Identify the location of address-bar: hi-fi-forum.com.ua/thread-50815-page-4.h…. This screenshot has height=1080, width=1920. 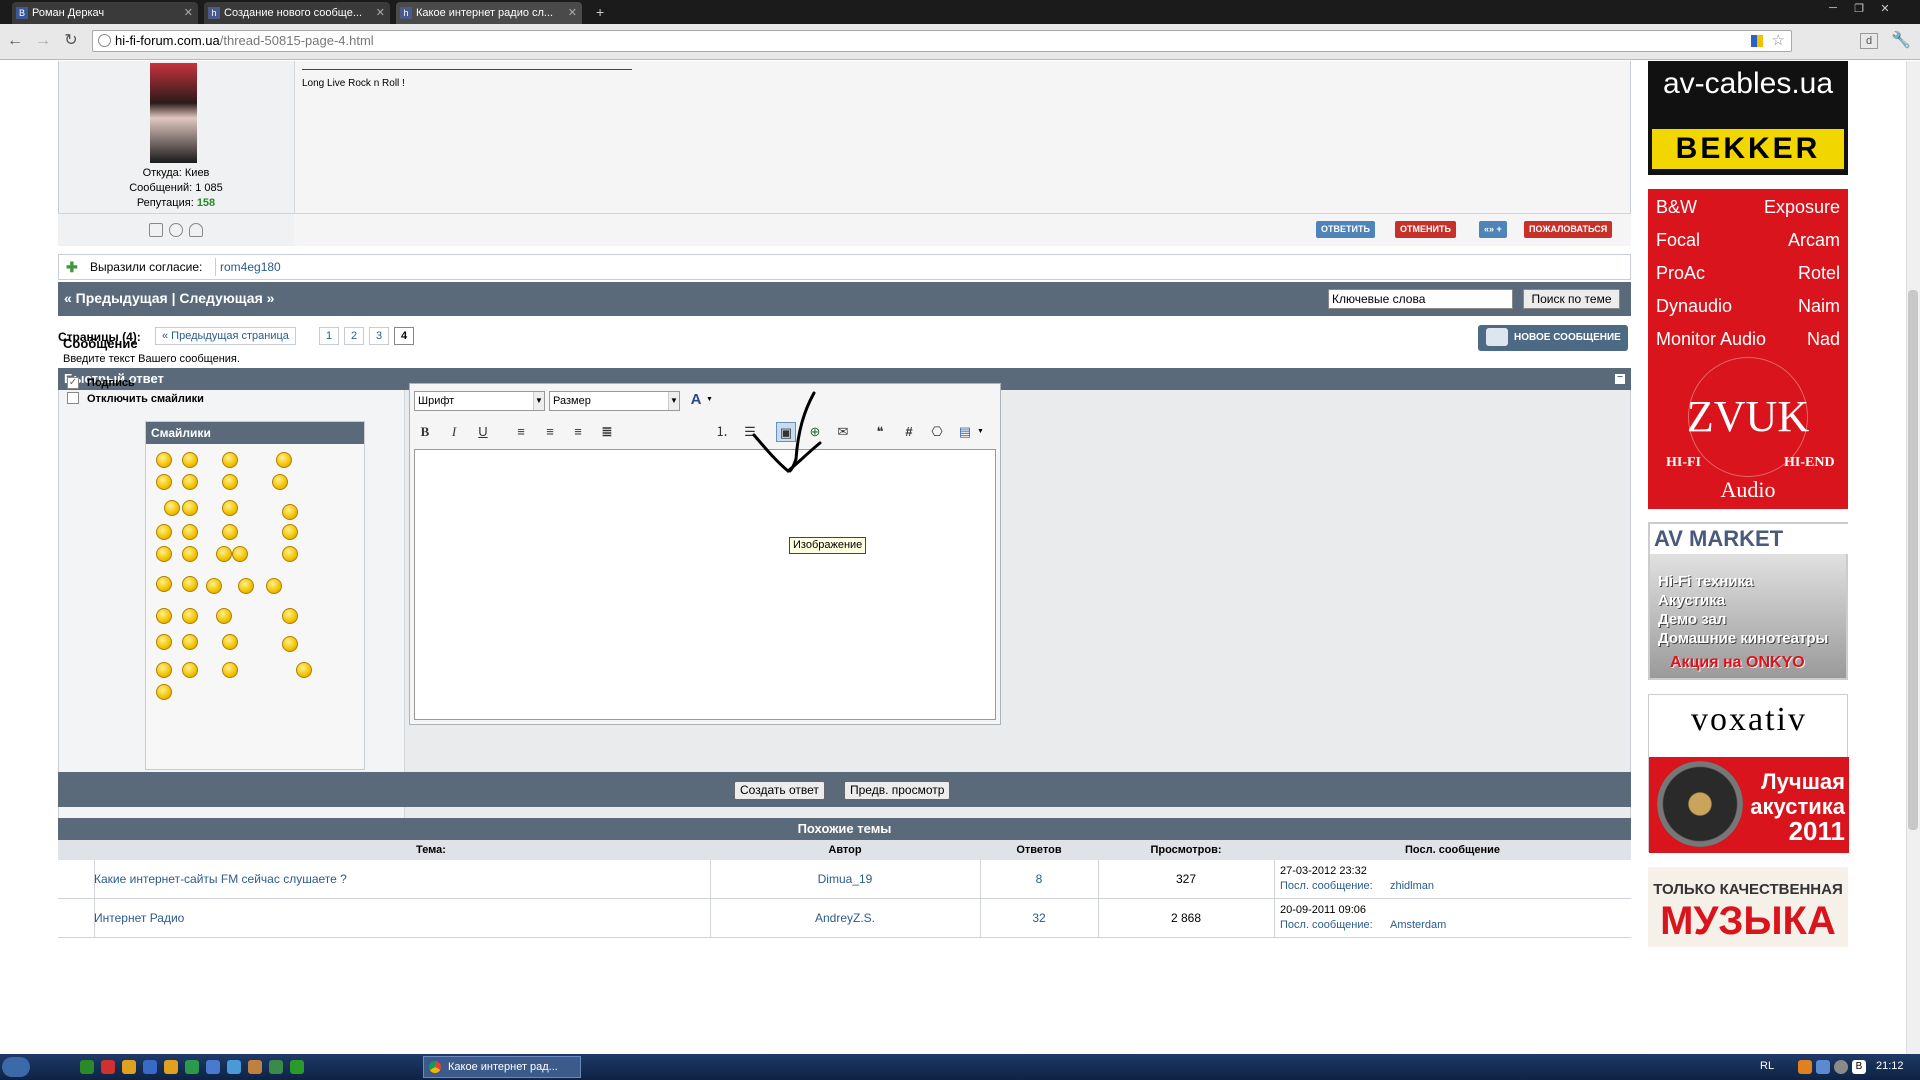
(942, 41).